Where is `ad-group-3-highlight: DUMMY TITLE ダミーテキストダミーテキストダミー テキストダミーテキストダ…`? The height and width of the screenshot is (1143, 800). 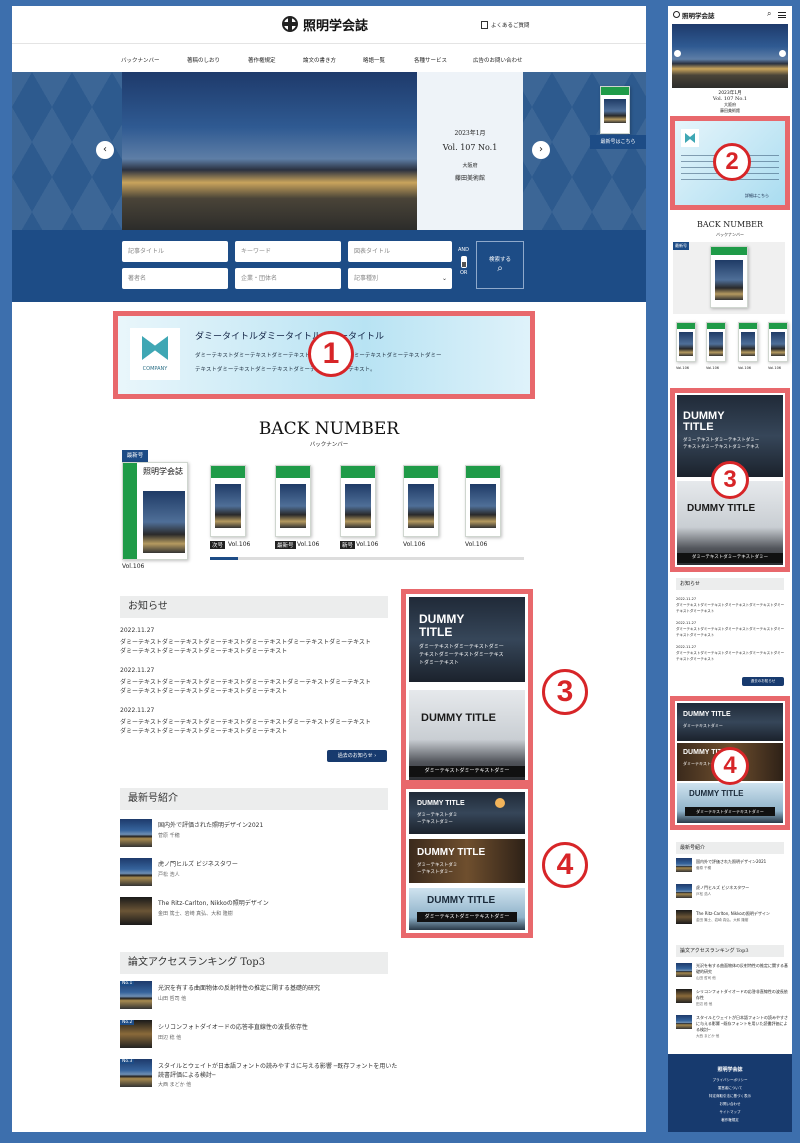
ad-group-3-highlight: DUMMY TITLE ダミーテキストダミーテキストダミー テキストダミーテキストダ… is located at coordinates (467, 687).